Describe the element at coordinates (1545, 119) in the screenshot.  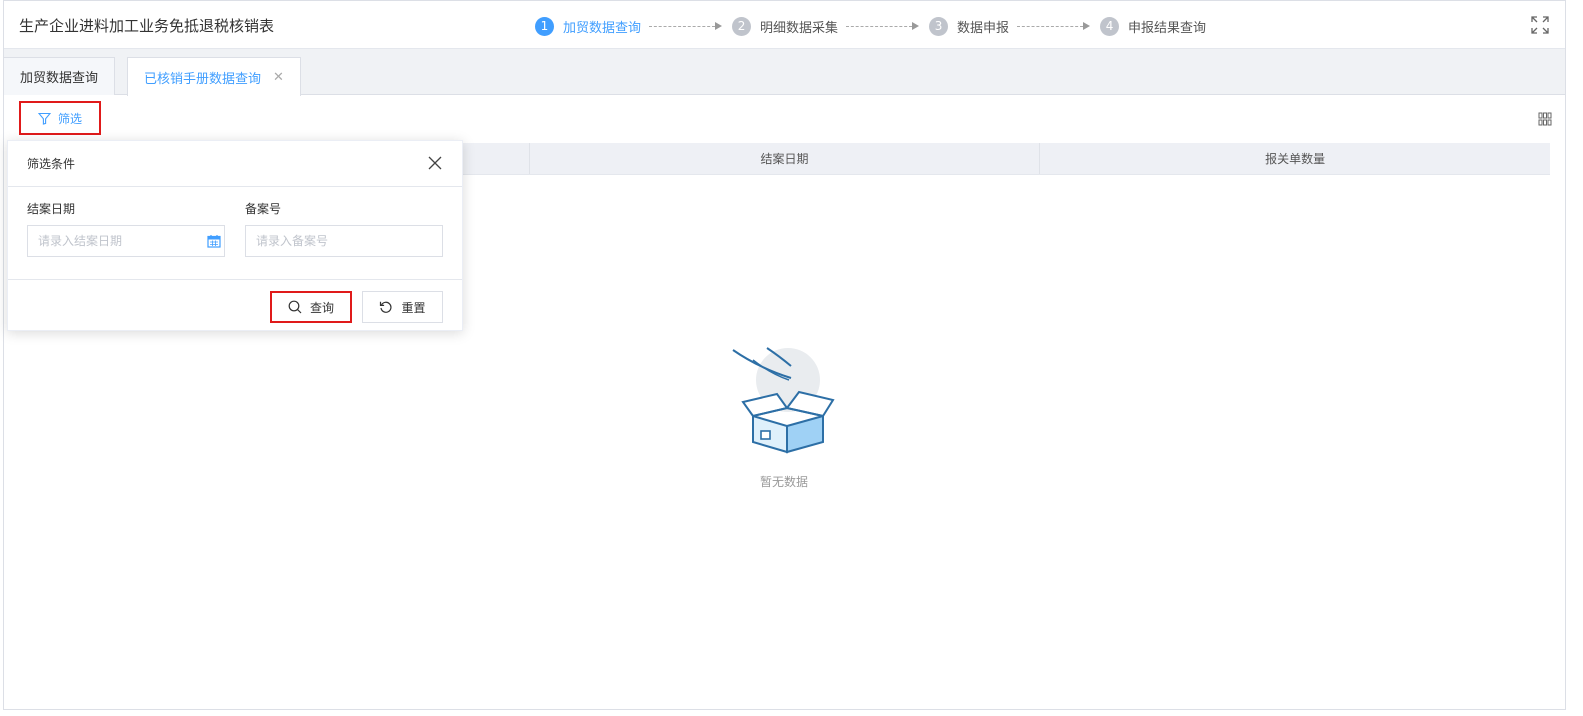
I see `grid-icon` at that location.